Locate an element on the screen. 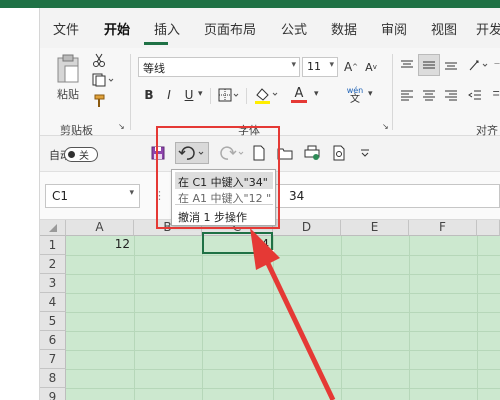  tab-file: 文件 is located at coordinates (66, 28).